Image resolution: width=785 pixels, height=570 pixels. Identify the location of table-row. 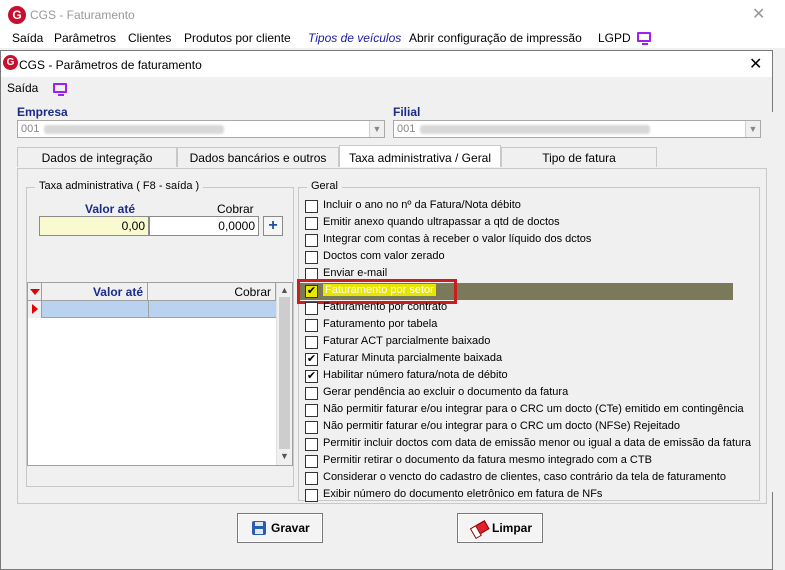
(152, 309).